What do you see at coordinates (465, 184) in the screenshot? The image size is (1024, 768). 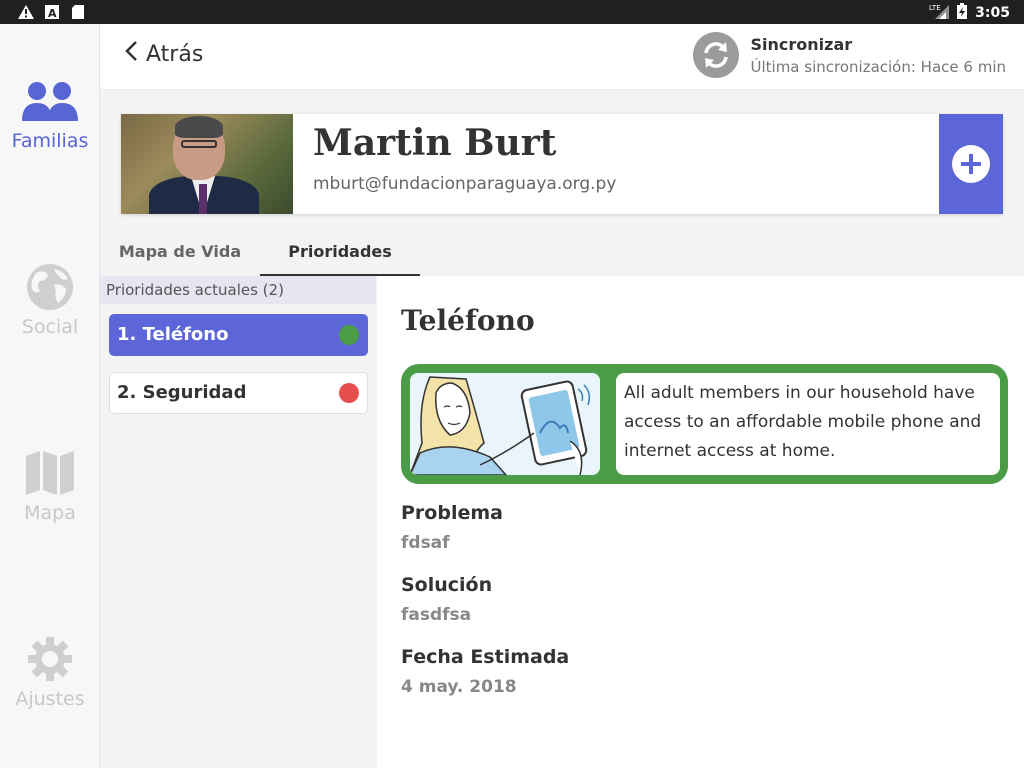 I see `profile-email: mburt@fundacionparaguaya.org.py` at bounding box center [465, 184].